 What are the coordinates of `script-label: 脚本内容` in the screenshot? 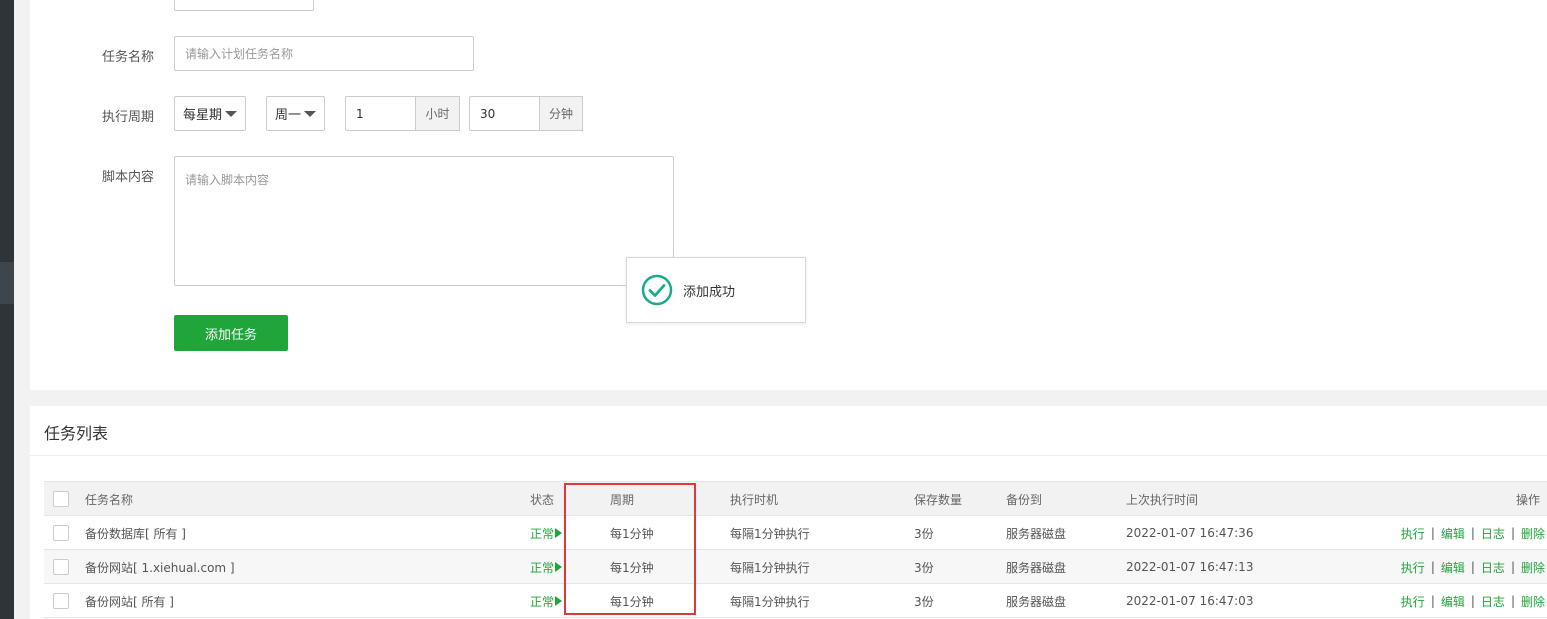 It's located at (128, 177).